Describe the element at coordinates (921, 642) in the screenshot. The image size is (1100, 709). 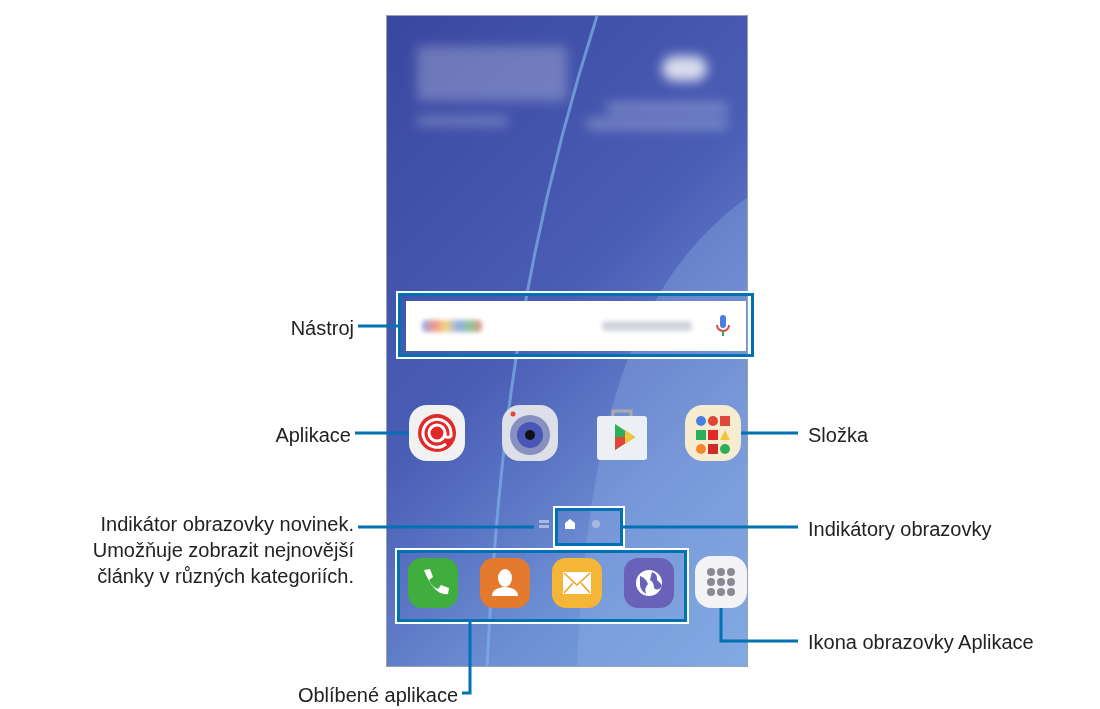
I see `apps-screen-icon-label: Ikona obrazovky Aplikace` at that location.